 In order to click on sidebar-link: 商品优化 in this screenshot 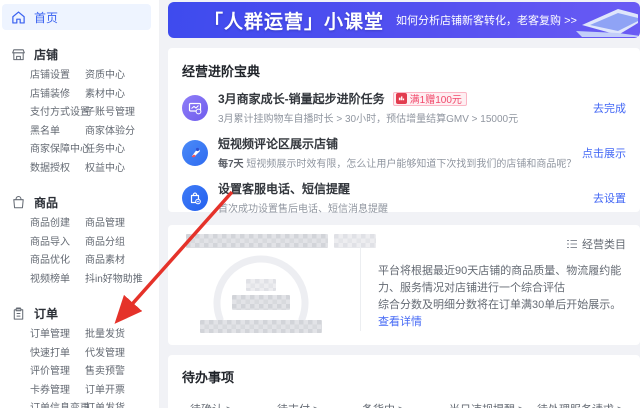, I will do `click(57, 261)`.